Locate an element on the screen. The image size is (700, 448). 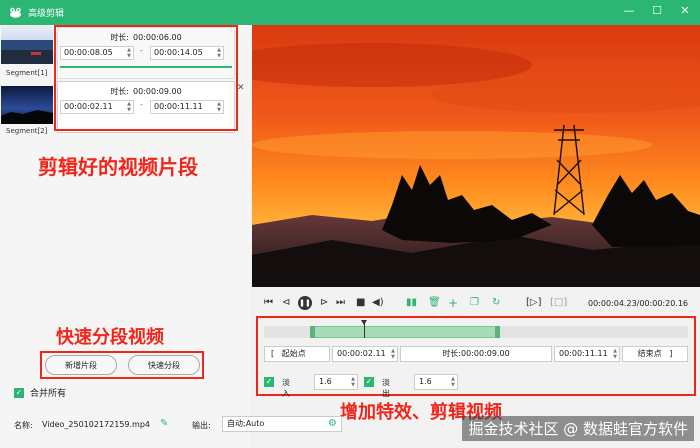
mark-in-icon: [▷] is located at coordinates (534, 303).